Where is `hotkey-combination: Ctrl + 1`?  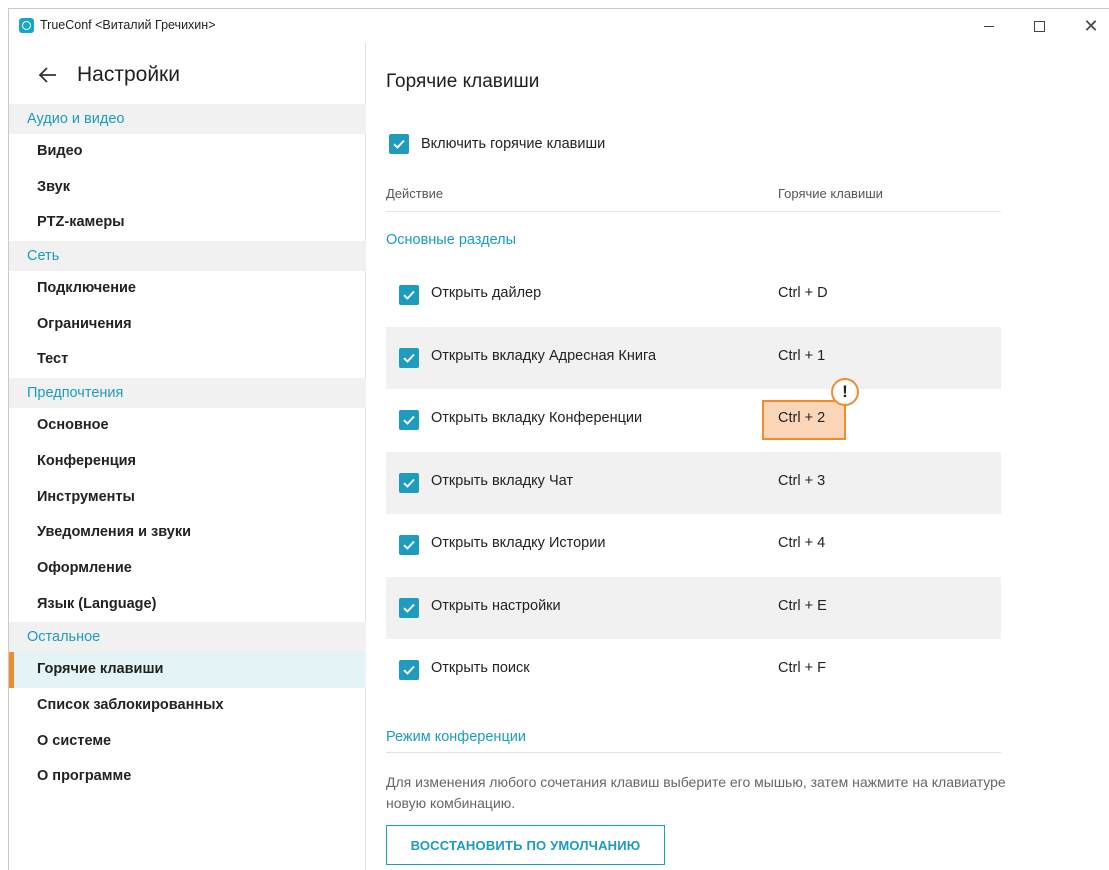 hotkey-combination: Ctrl + 1 is located at coordinates (801, 356).